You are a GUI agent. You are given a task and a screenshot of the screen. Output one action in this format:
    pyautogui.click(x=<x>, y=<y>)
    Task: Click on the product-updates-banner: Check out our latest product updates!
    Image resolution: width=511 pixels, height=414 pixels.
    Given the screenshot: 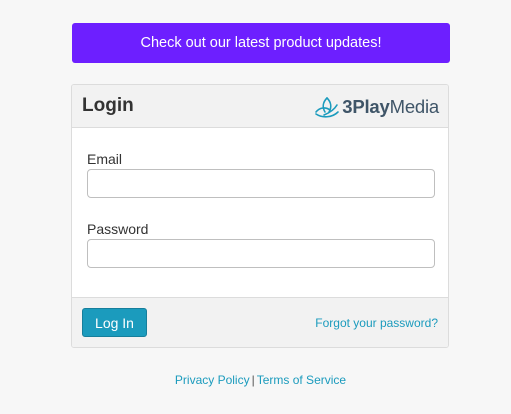 What is the action you would take?
    pyautogui.click(x=261, y=43)
    